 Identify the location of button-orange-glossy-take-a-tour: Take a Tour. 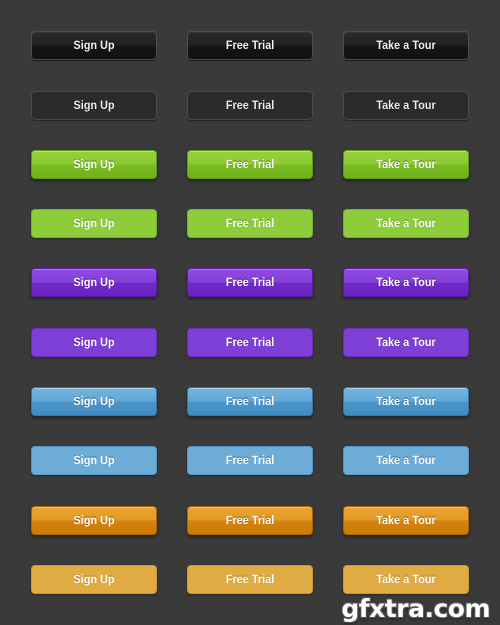
(406, 520).